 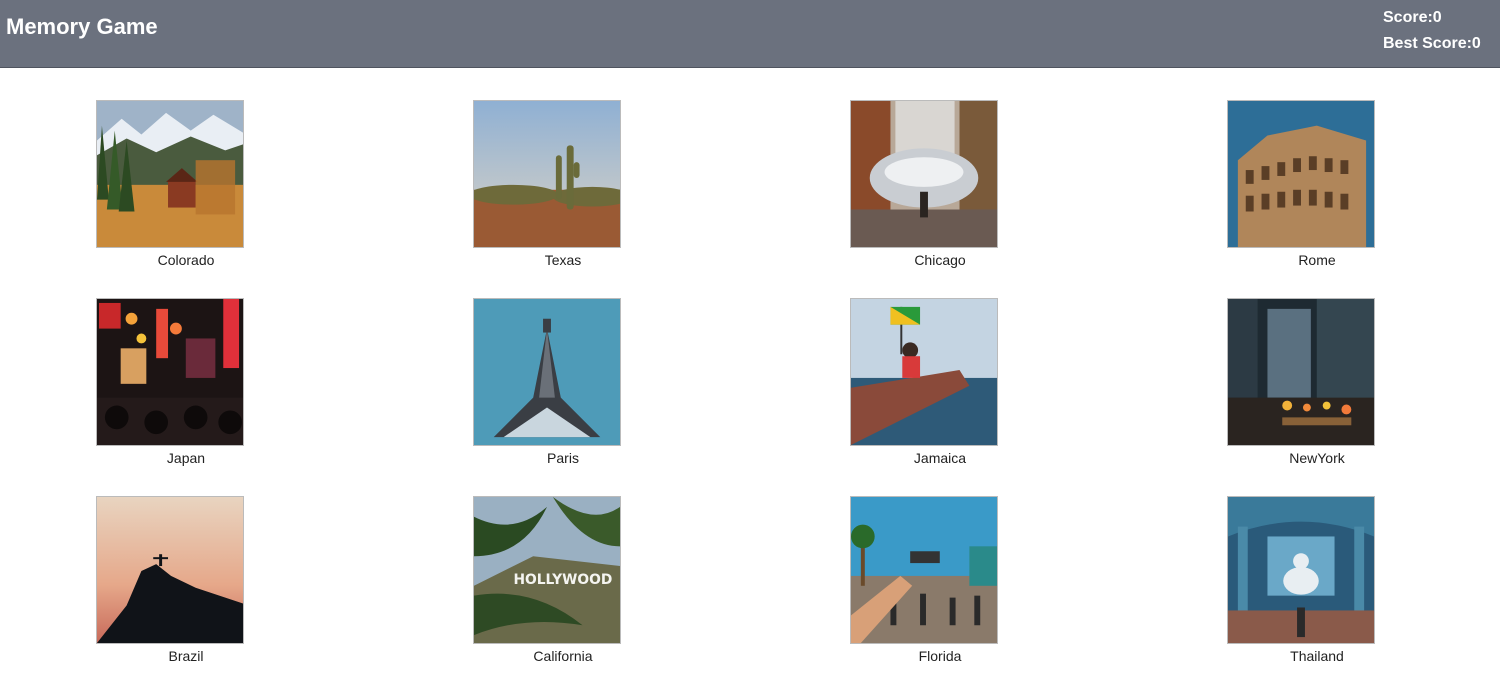 I want to click on florida-image, so click(x=924, y=570).